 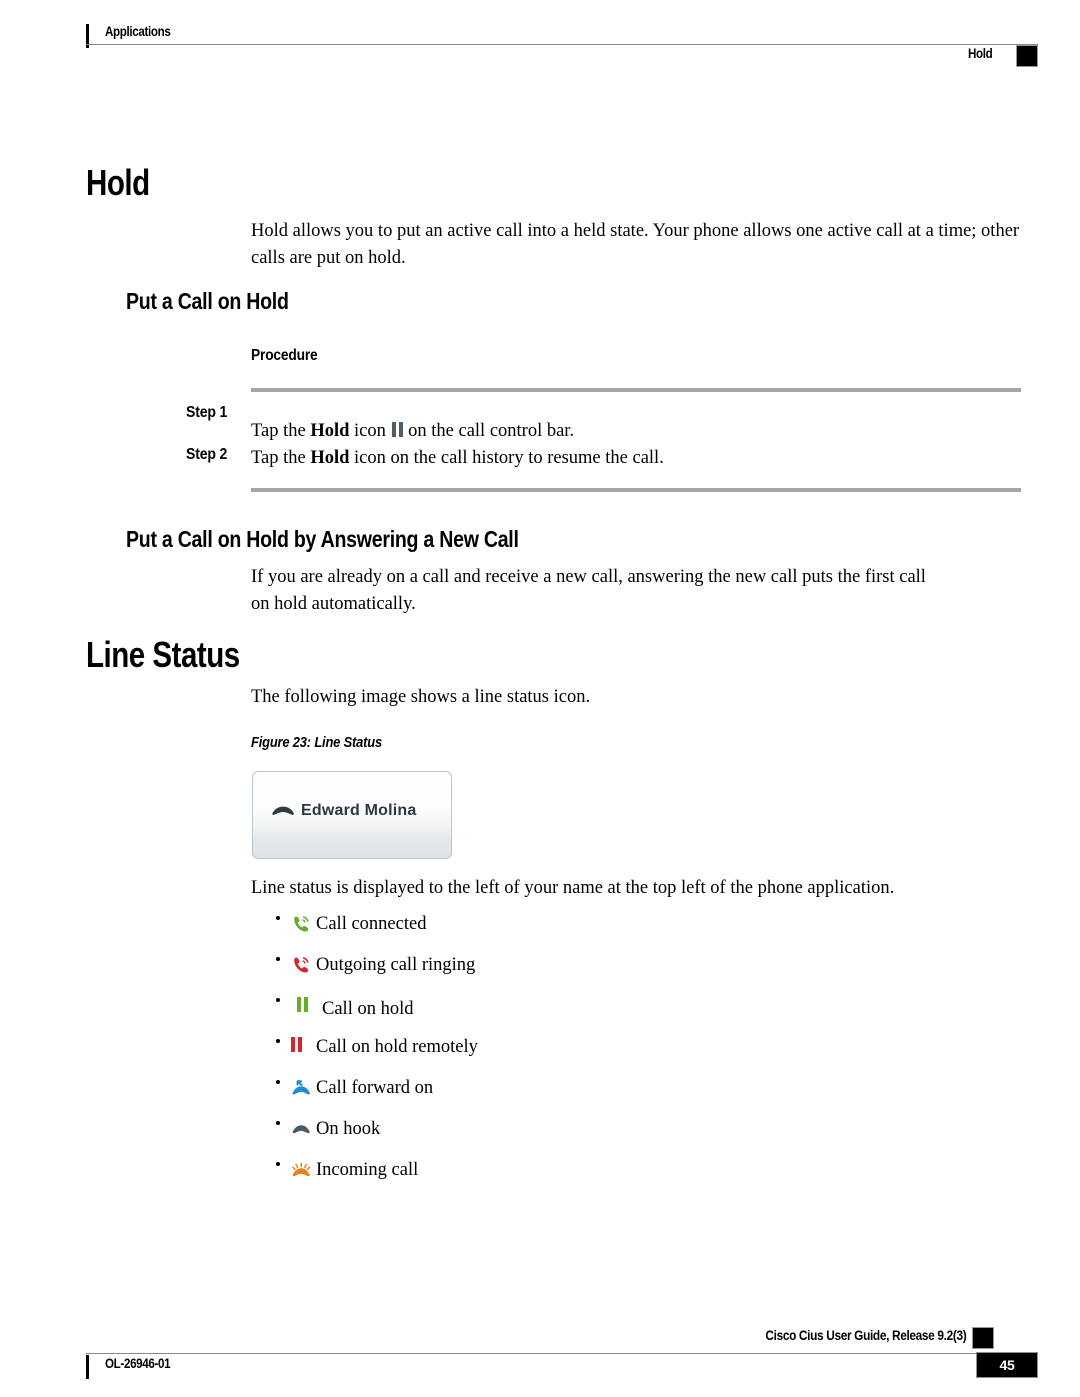 I want to click on footer-left-marker, so click(x=87, y=1367).